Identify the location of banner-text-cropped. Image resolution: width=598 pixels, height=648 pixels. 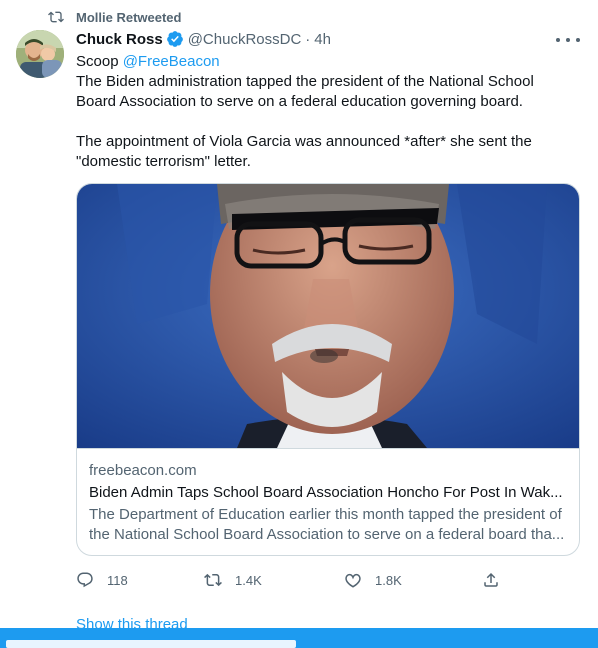
(151, 644).